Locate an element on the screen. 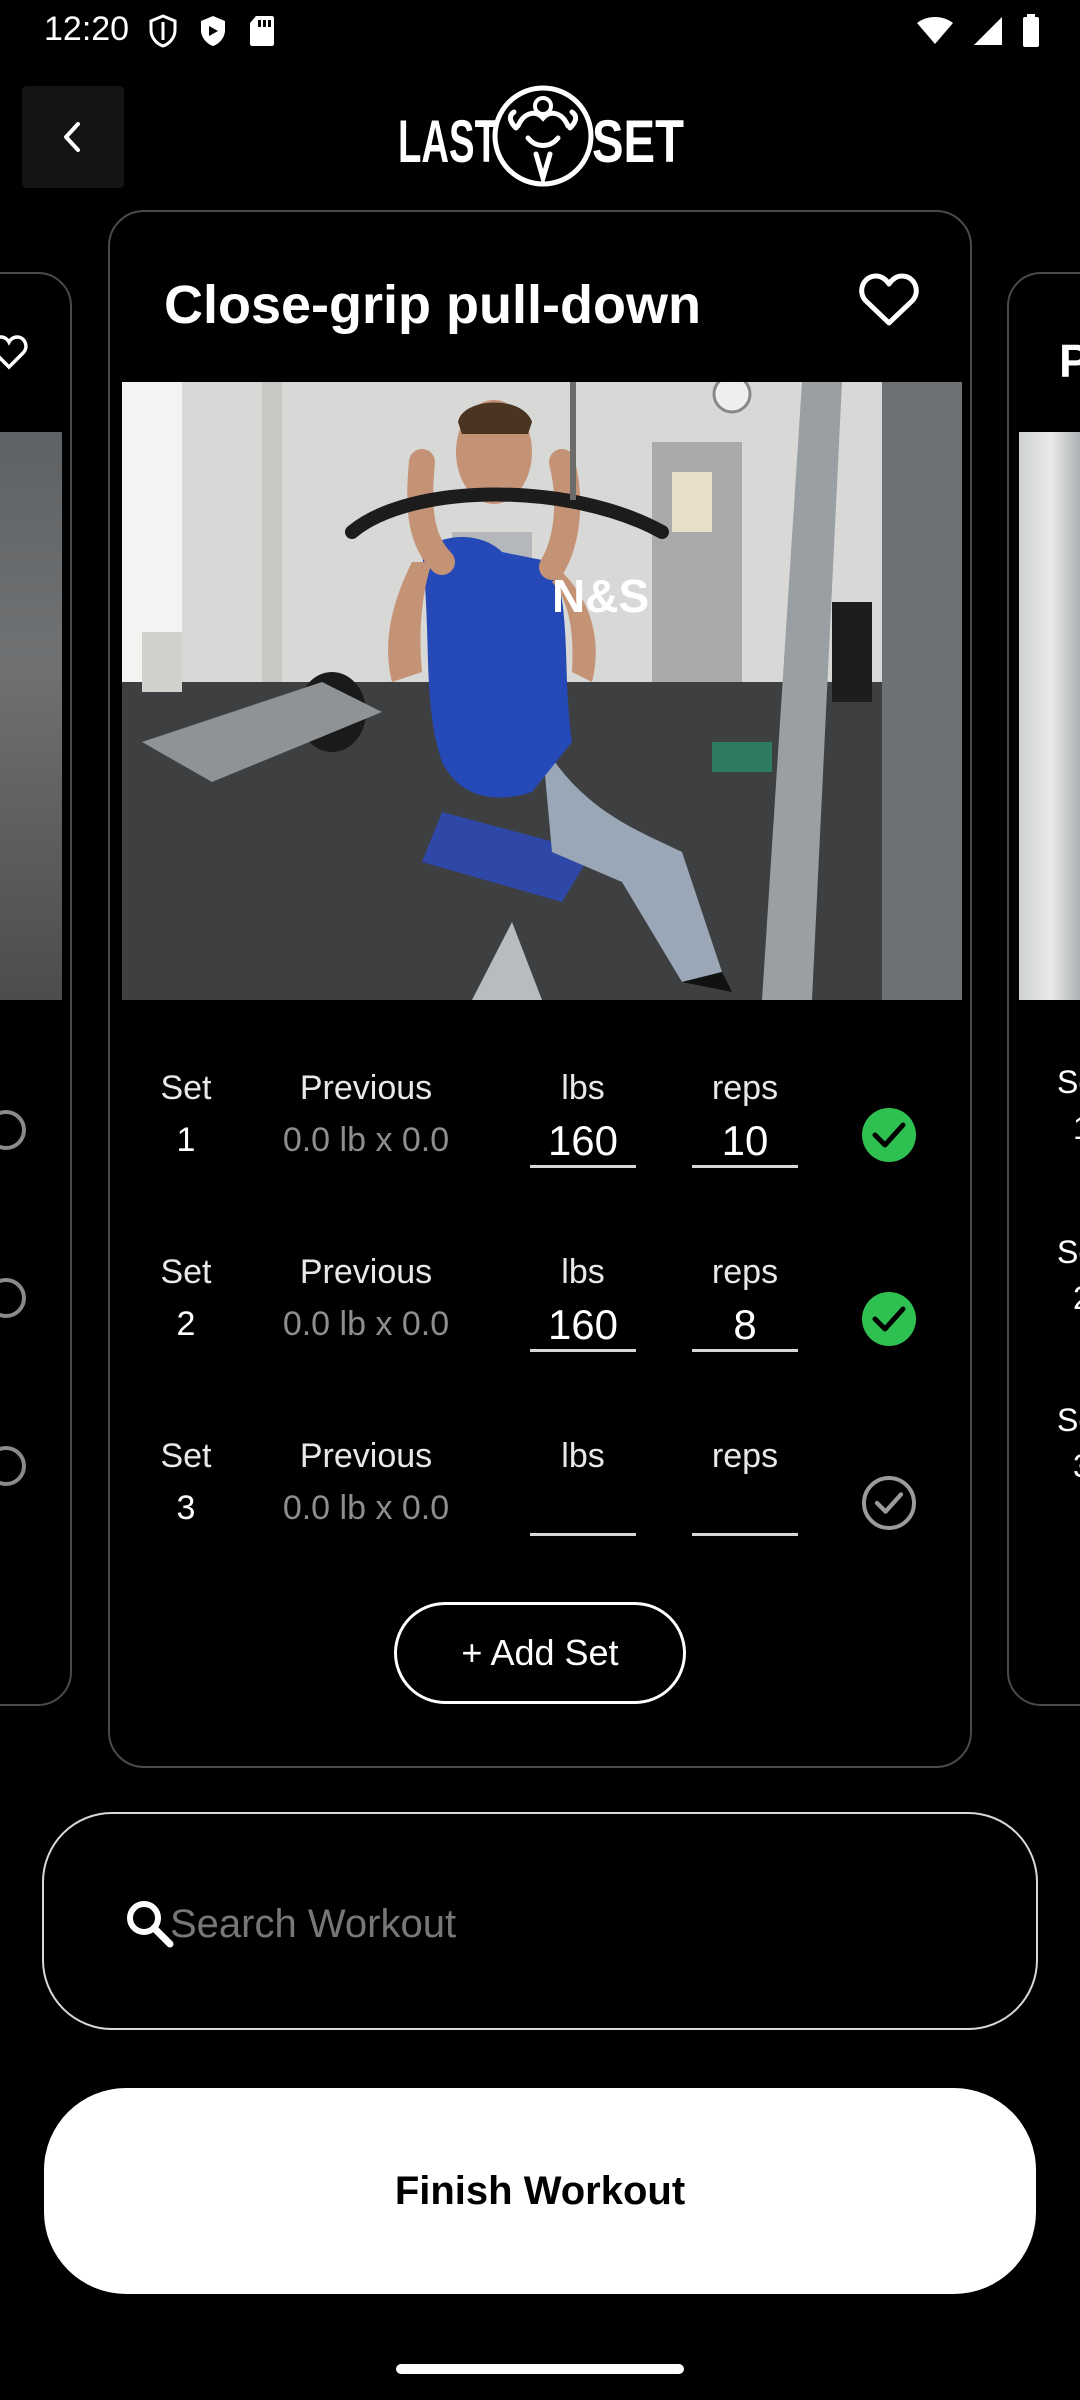 The width and height of the screenshot is (1080, 2400). next-set-number: 1 is located at coordinates (1076, 1128).